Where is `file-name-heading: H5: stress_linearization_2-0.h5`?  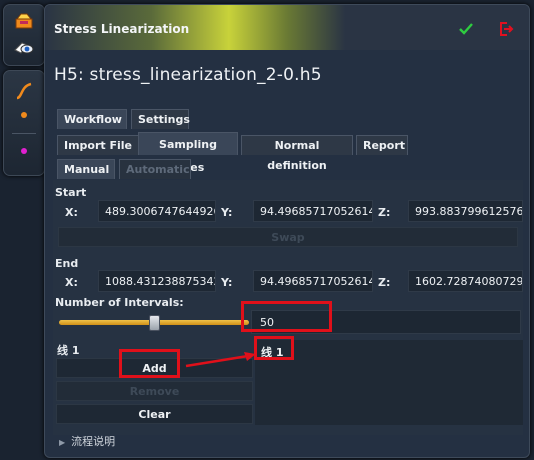
file-name-heading: H5: stress_linearization_2-0.h5 is located at coordinates (188, 75).